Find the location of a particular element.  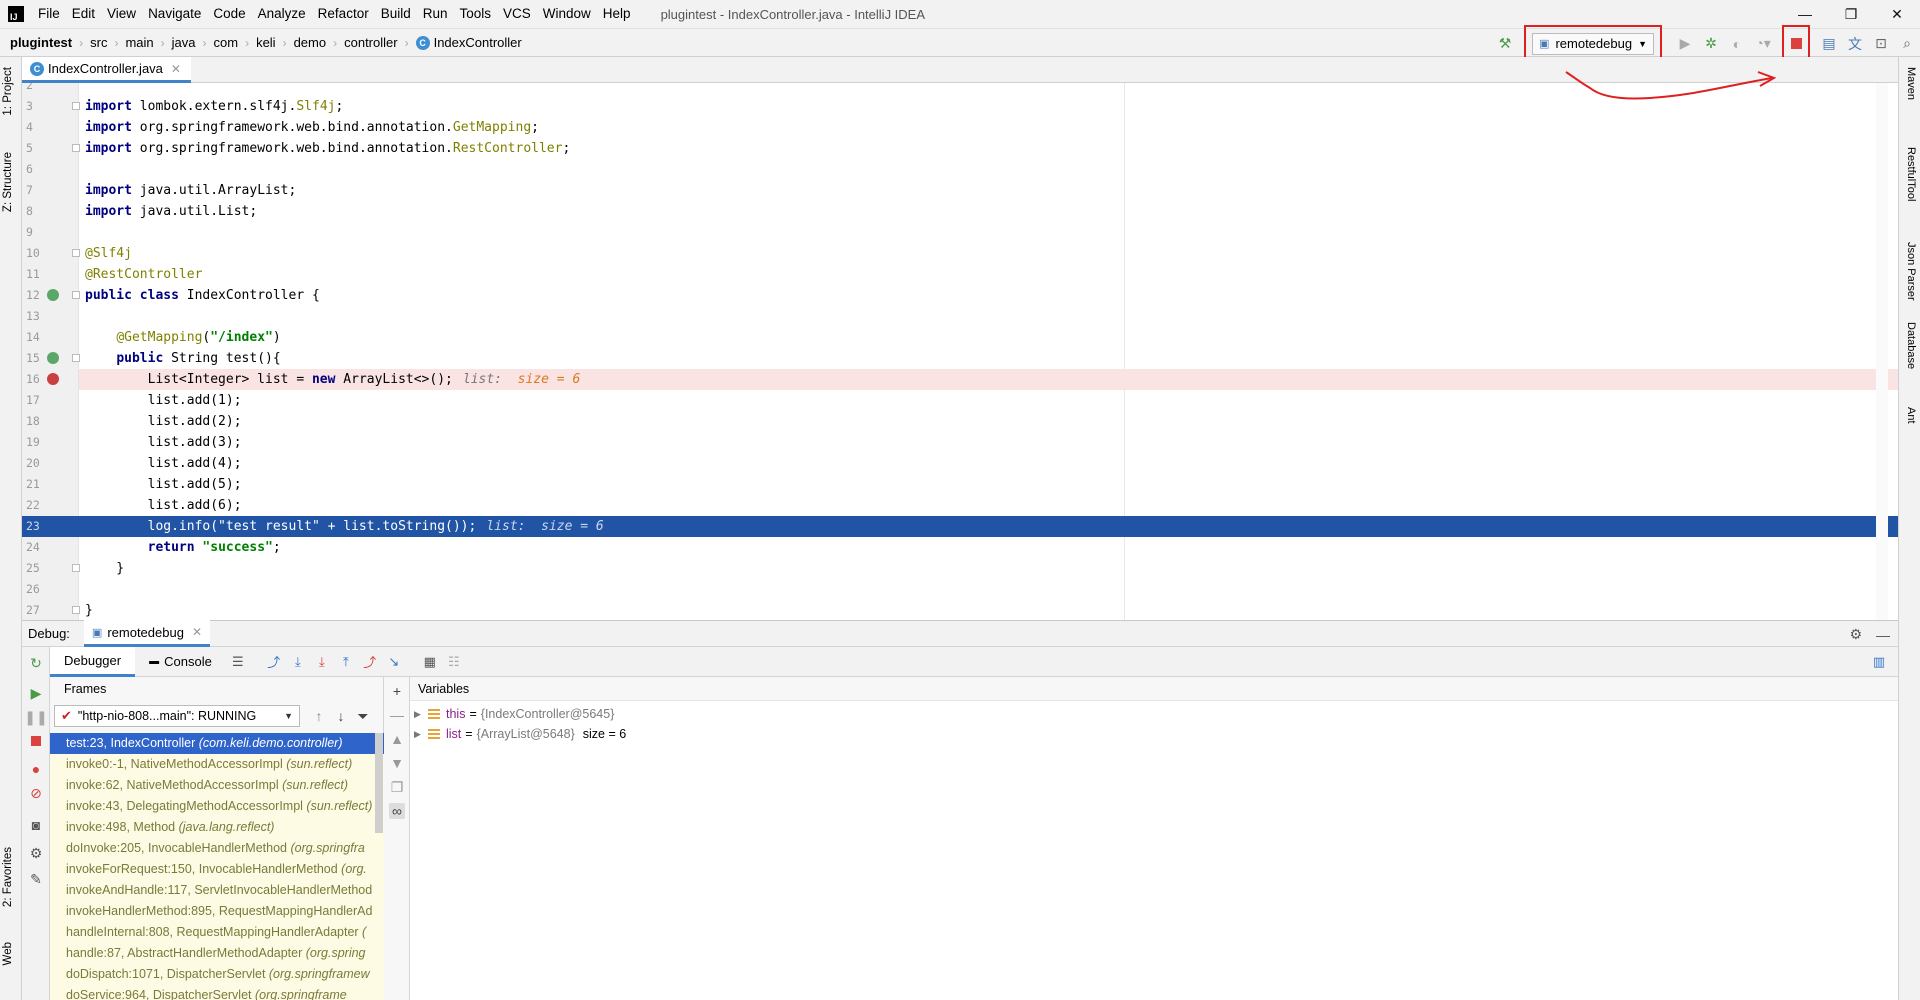

search-icon: ⌕ is located at coordinates (1907, 44).